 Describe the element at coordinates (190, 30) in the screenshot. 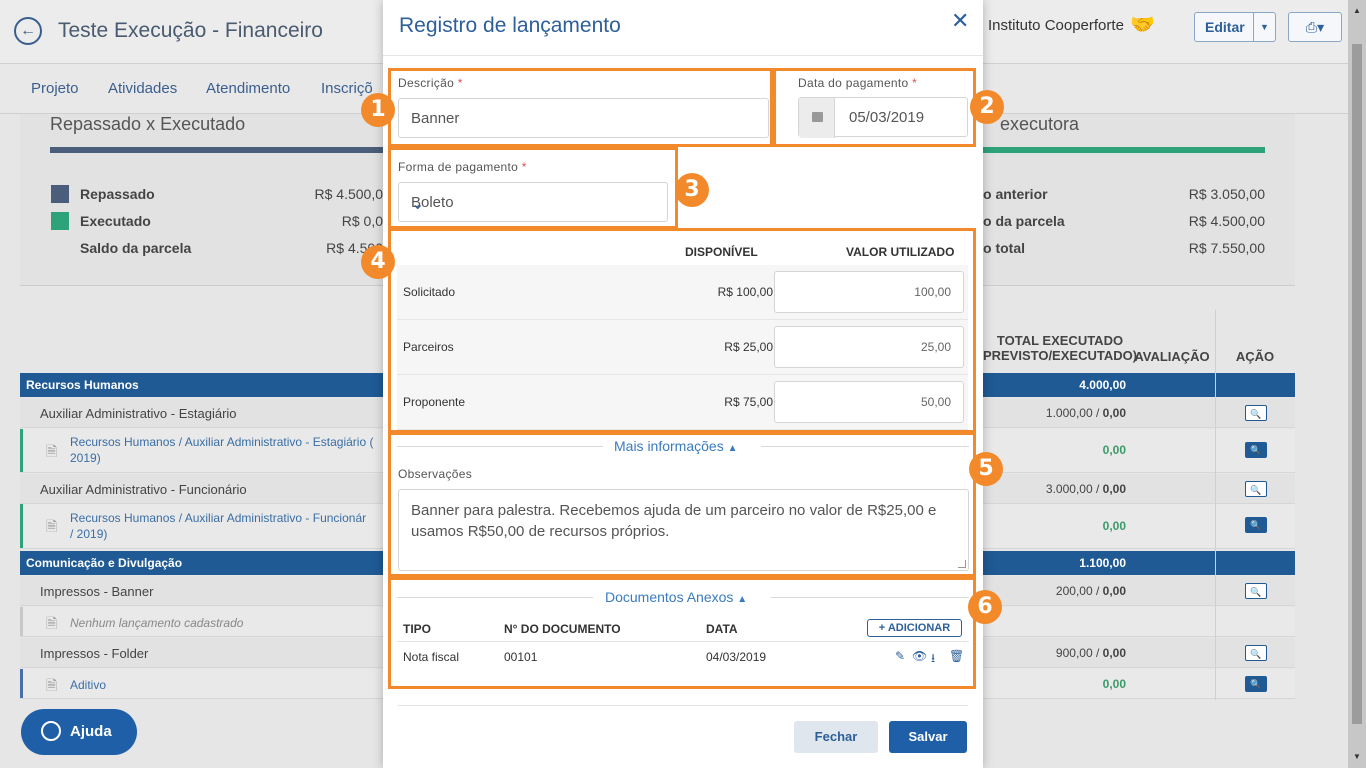

I see `page-title: Teste Execução - Financeiro` at that location.